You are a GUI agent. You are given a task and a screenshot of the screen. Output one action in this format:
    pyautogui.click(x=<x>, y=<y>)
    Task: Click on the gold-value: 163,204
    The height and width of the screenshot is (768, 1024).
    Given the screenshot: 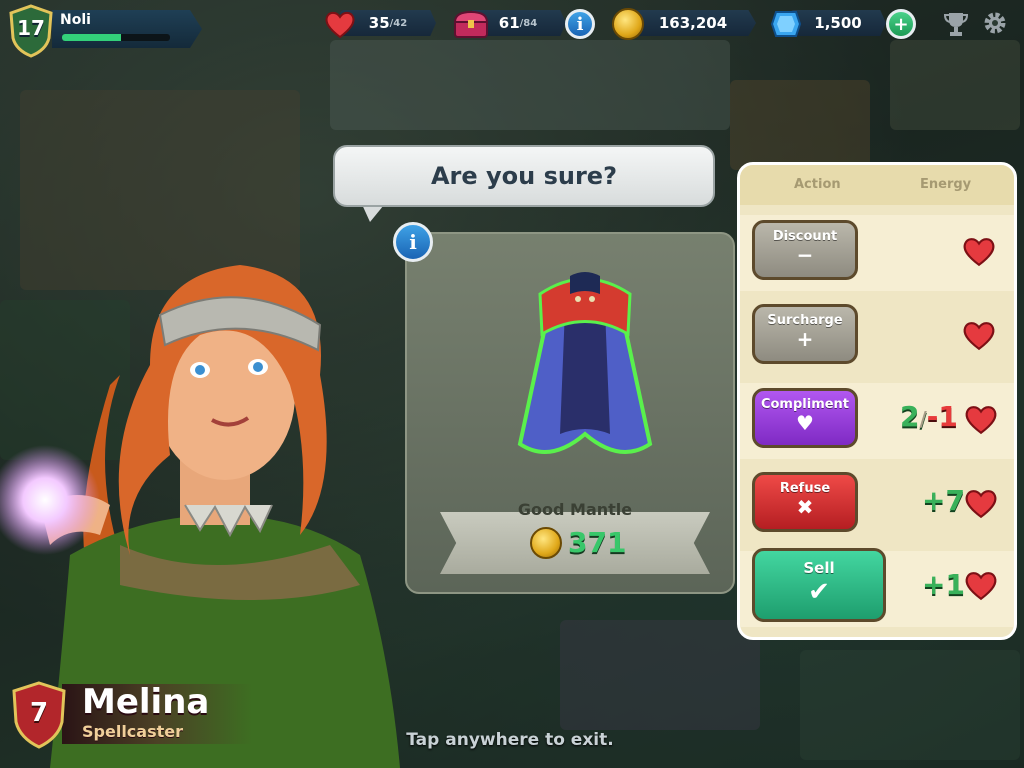 What is the action you would take?
    pyautogui.click(x=693, y=23)
    